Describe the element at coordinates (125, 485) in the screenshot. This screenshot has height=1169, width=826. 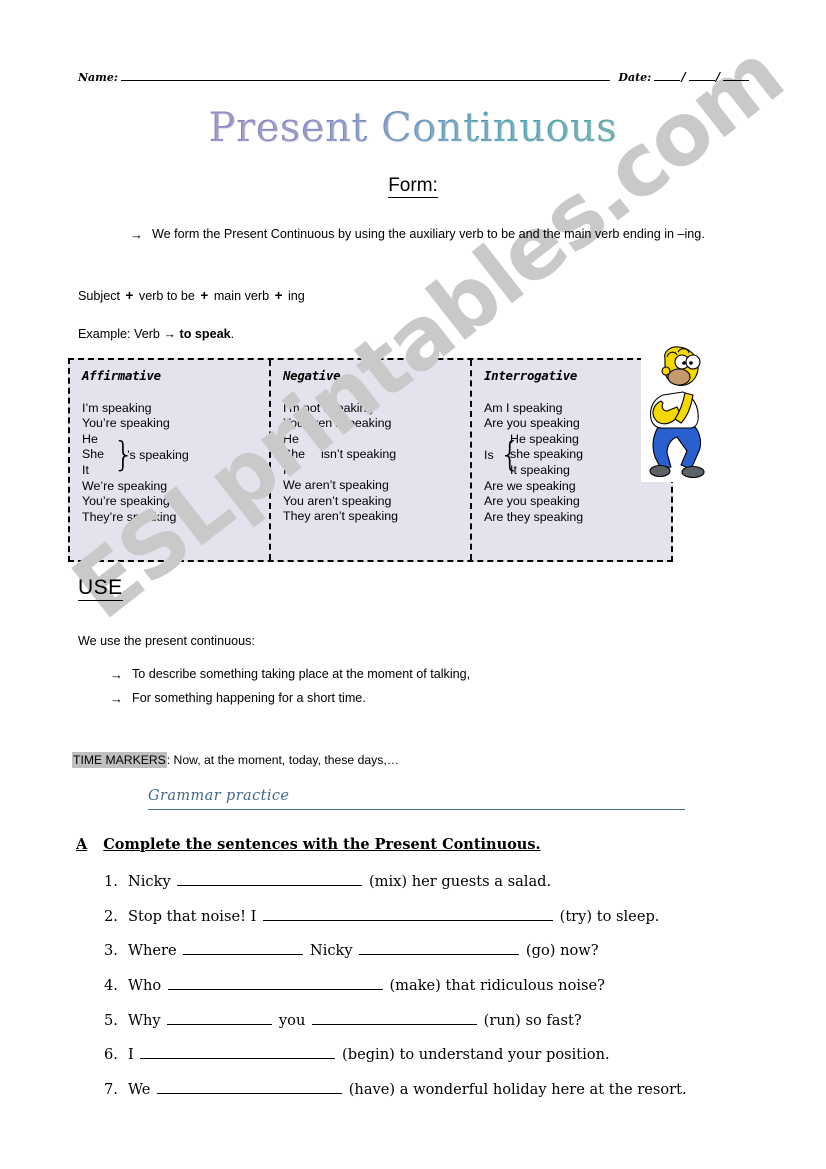
I see `conj-line: We’re speaking` at that location.